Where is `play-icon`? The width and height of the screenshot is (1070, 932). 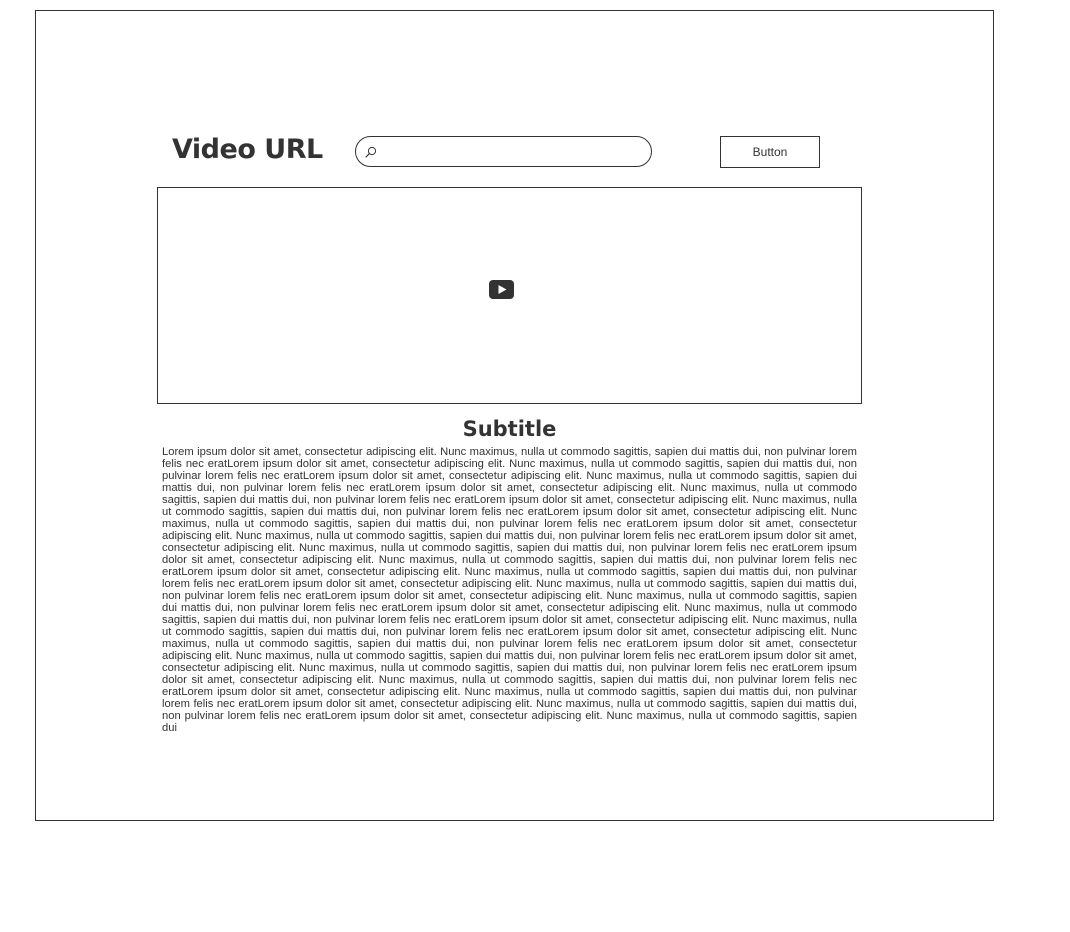 play-icon is located at coordinates (501, 289).